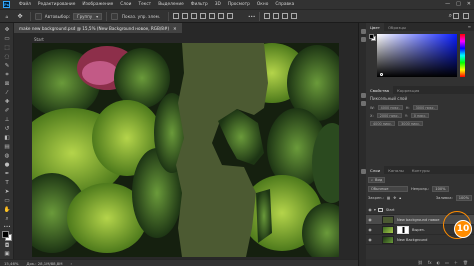  I want to click on canvas-height-field: 3000 пикс., so click(411, 123).